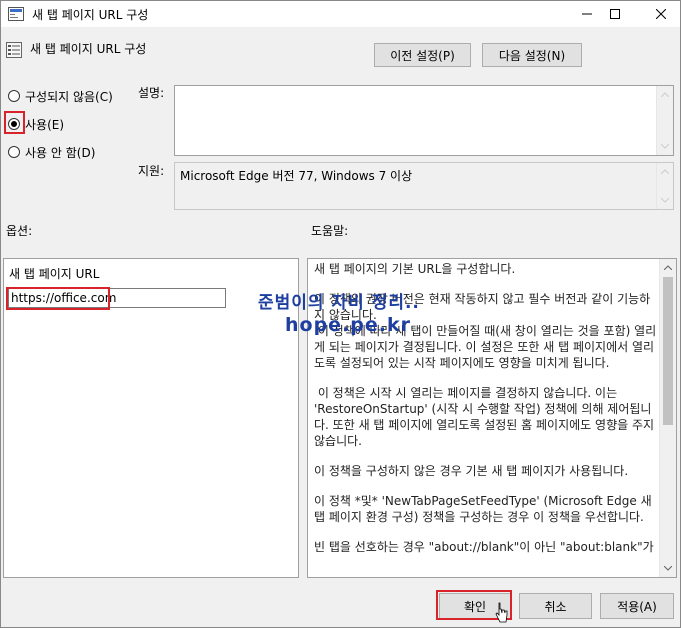 The image size is (681, 628). I want to click on new-tab-url-label: 새 탭 페이지 URL, so click(54, 274).